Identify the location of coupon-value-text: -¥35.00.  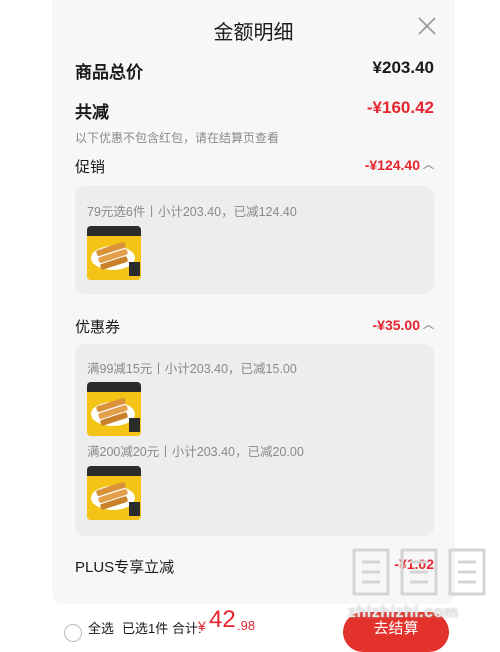
(396, 325).